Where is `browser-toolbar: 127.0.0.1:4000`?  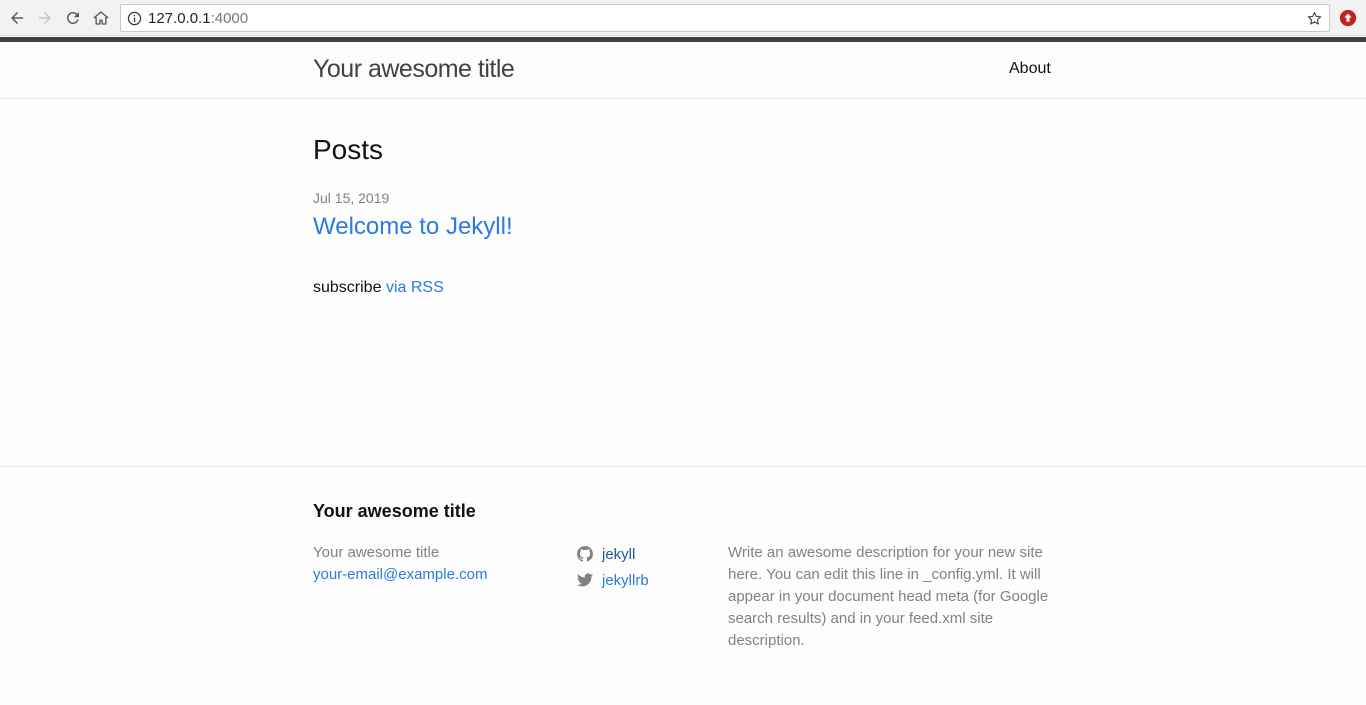
browser-toolbar: 127.0.0.1:4000 is located at coordinates (683, 18).